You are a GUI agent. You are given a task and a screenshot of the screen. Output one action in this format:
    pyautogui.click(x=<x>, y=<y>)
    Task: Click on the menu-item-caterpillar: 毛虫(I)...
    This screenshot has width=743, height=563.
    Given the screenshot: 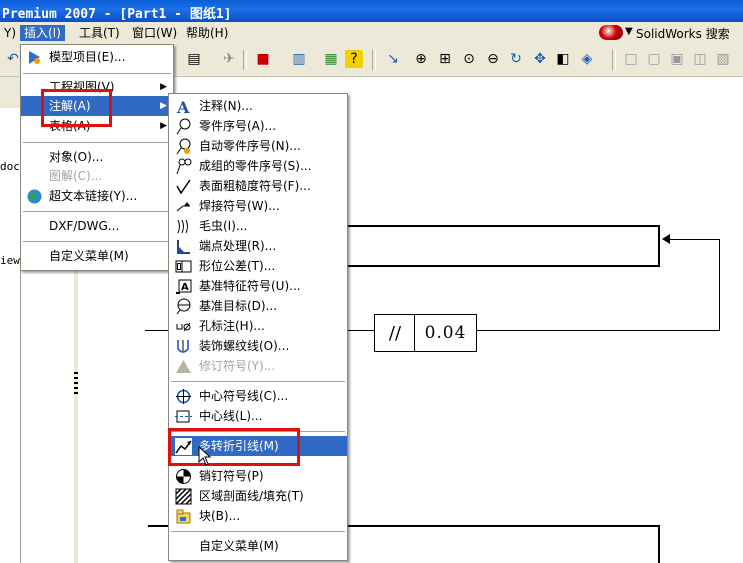 What is the action you would take?
    pyautogui.click(x=258, y=226)
    